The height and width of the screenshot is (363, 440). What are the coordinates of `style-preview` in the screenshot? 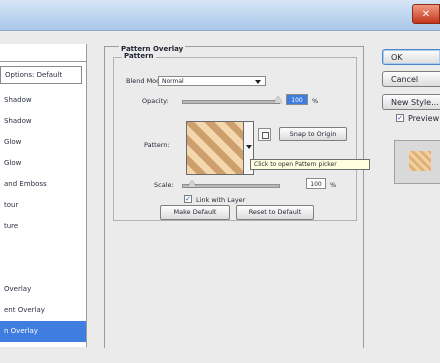 It's located at (417, 162).